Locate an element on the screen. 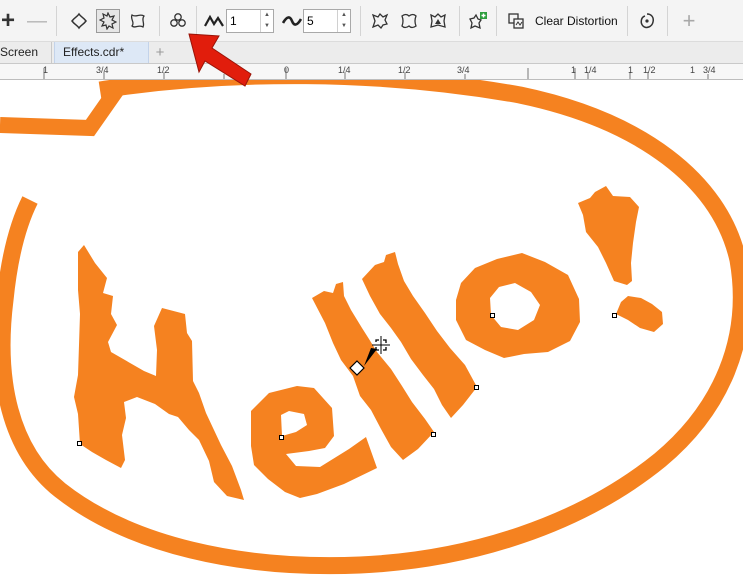  add-new-distortion-icon is located at coordinates (178, 20).